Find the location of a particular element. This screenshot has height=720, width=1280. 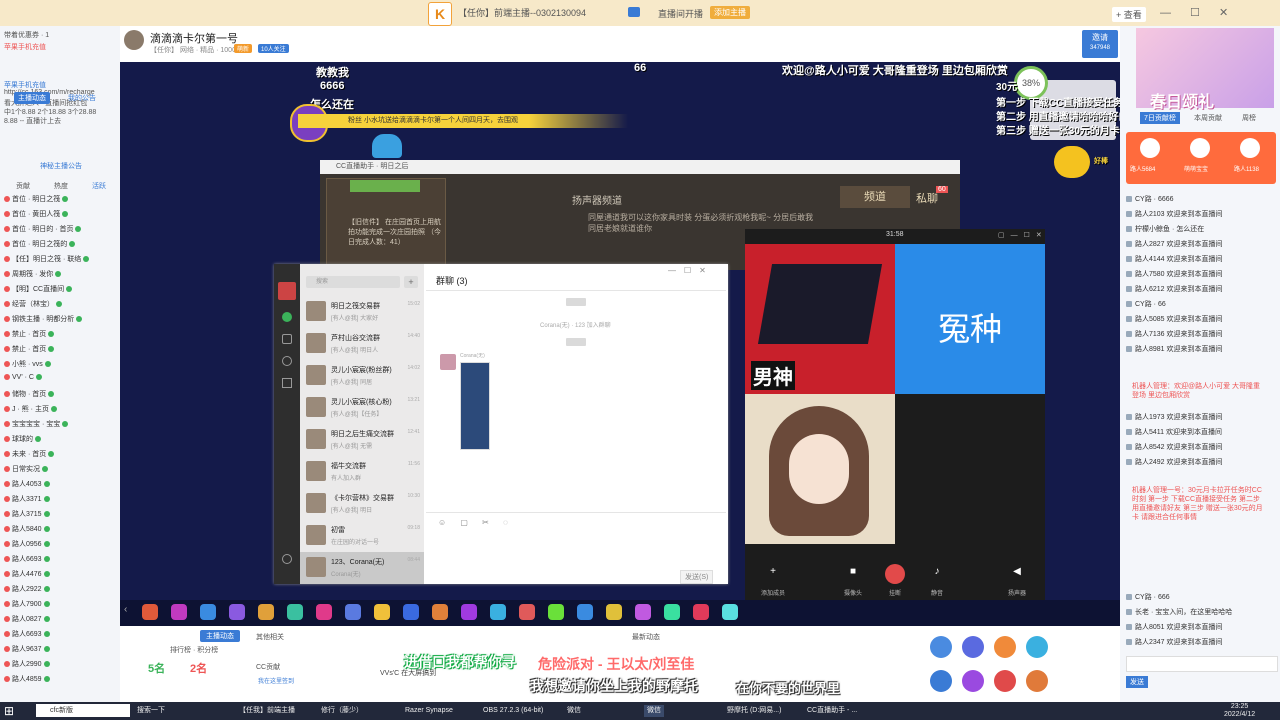

contact-item: 灵儿小宸宸(核心粉) [有人@我]【任务】 13:21 is located at coordinates (362, 408).